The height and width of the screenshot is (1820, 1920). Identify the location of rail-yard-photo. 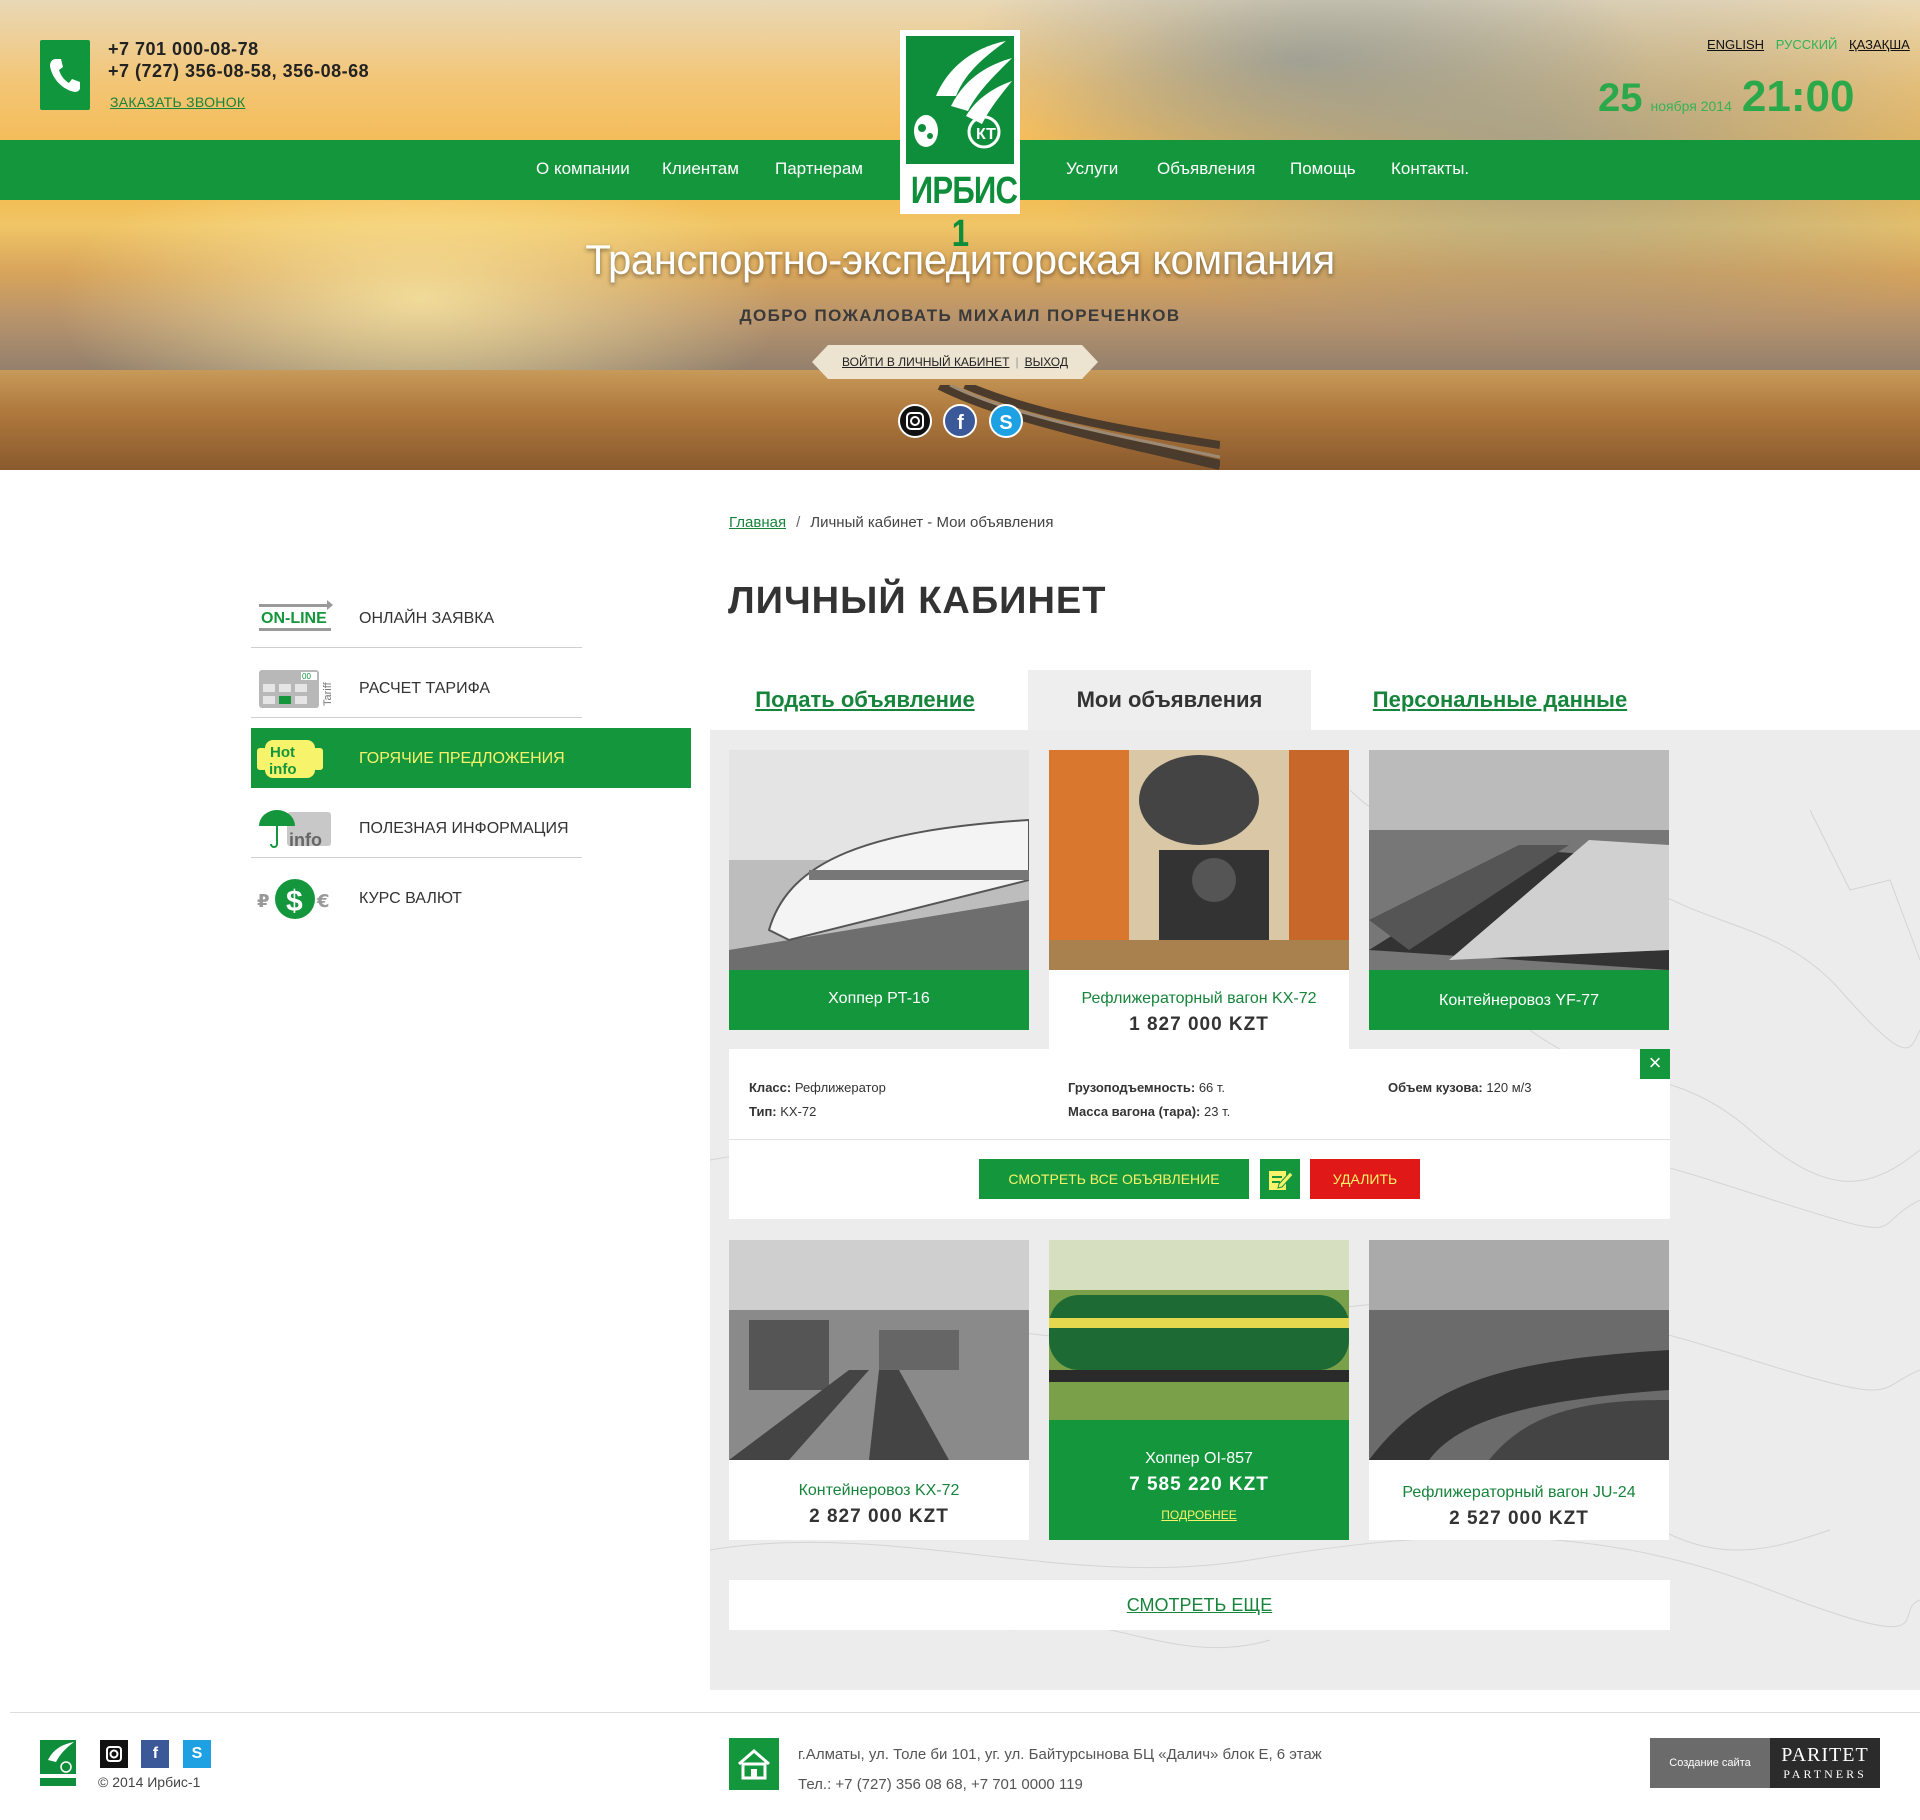
(1519, 860).